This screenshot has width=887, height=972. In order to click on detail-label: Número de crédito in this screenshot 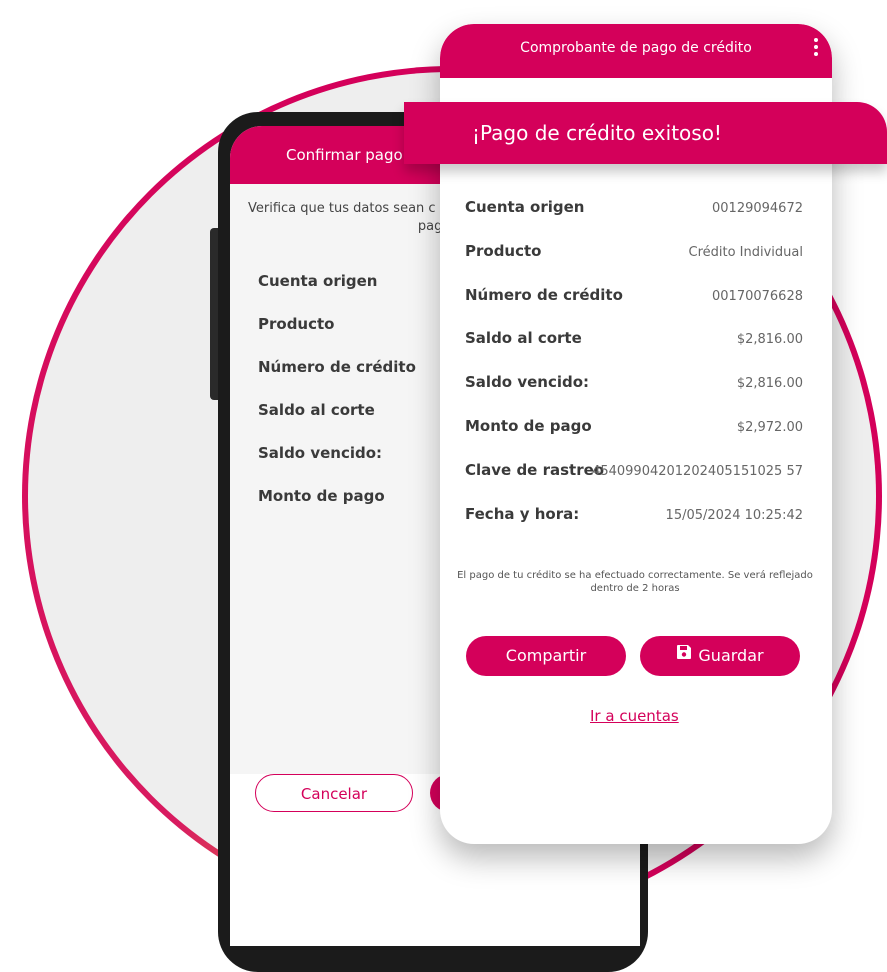, I will do `click(544, 294)`.